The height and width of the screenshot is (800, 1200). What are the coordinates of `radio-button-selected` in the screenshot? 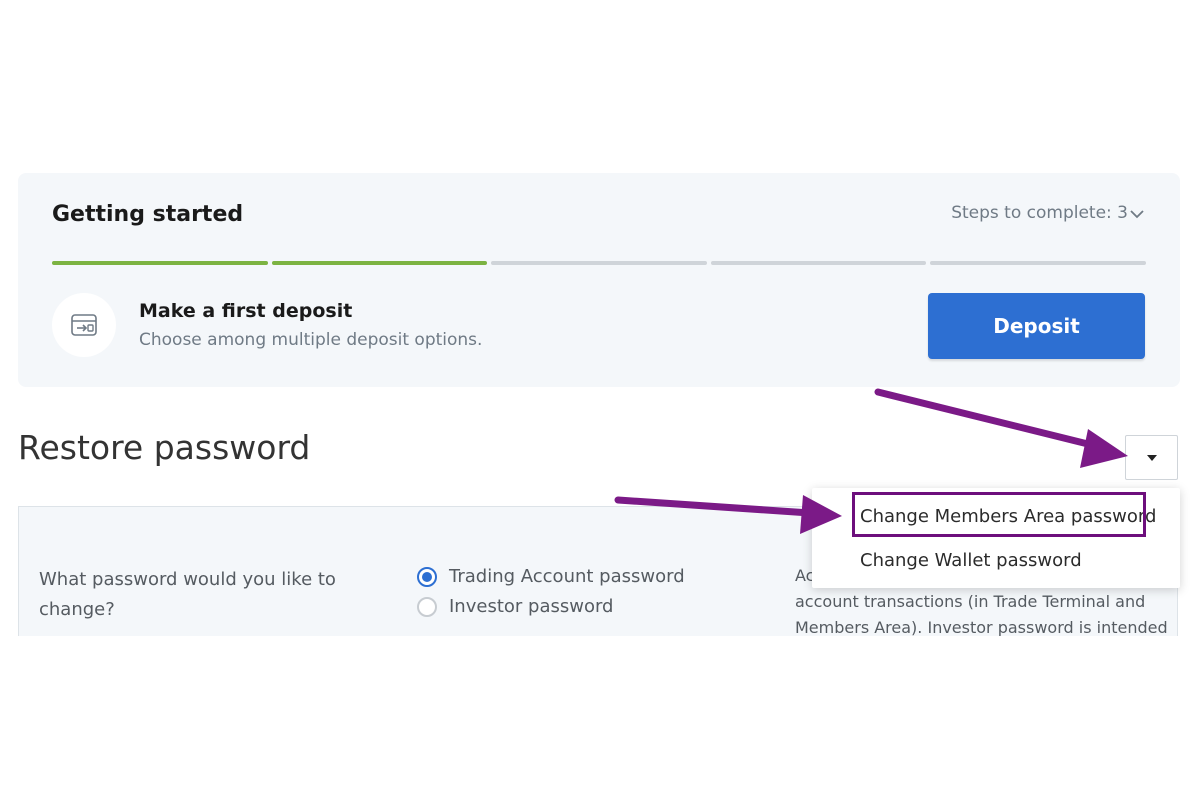 It's located at (427, 576).